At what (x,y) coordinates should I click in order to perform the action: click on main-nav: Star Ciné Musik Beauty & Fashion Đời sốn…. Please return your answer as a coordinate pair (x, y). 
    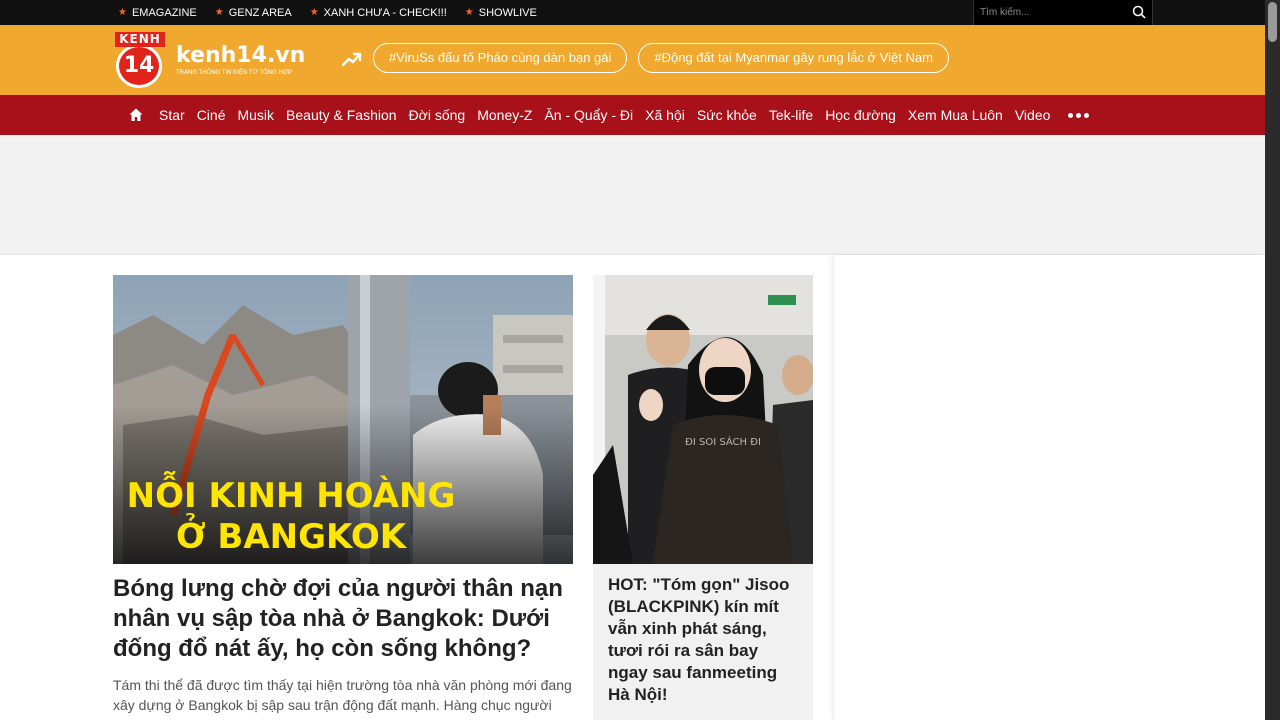
    Looking at the image, I should click on (632, 115).